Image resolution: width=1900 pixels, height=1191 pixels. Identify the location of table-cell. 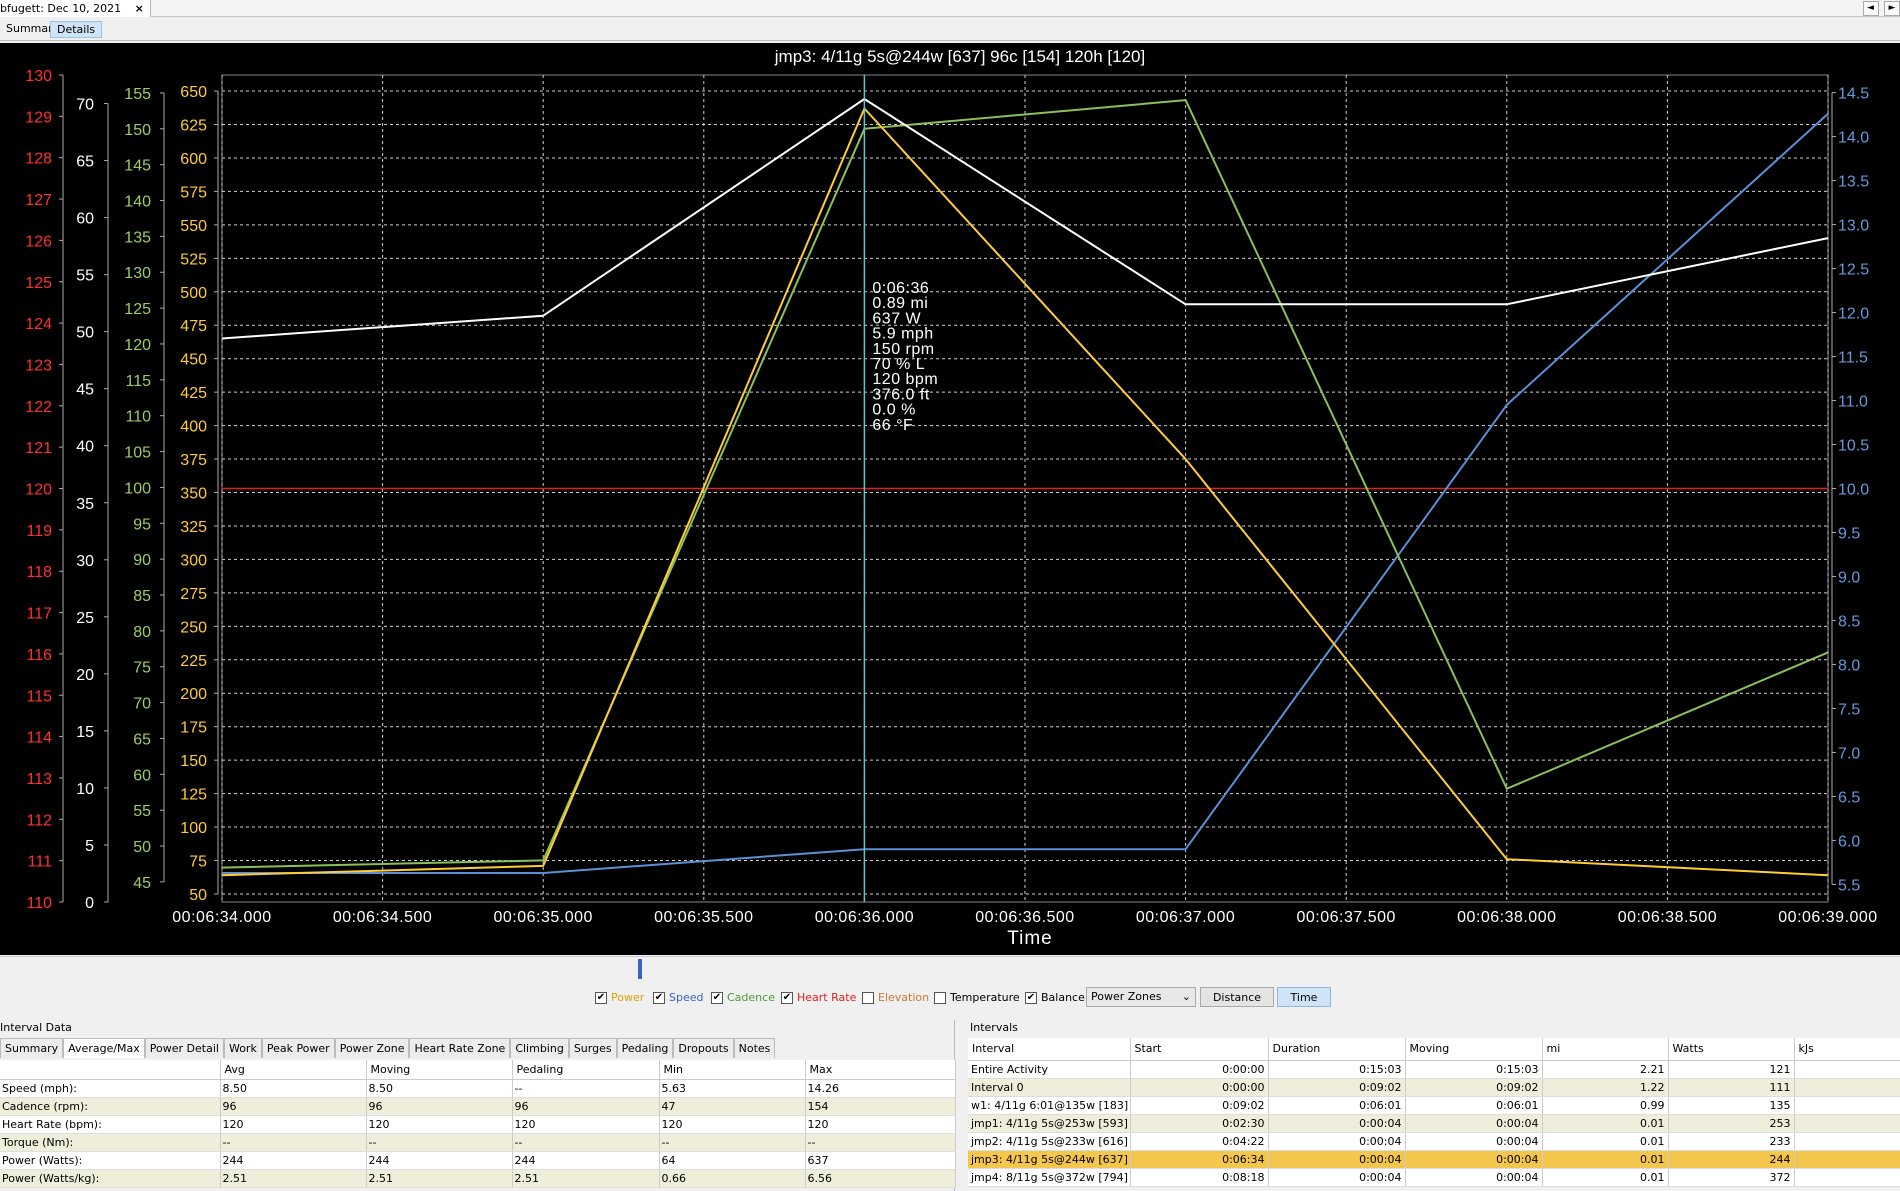
(1847, 1123).